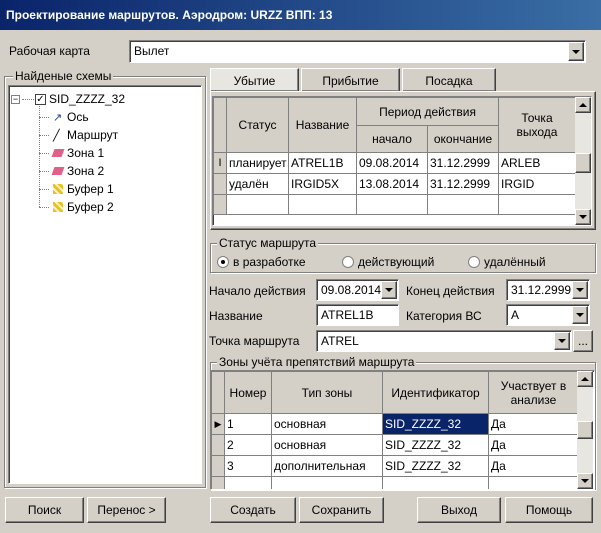 This screenshot has width=601, height=533. What do you see at coordinates (257, 163) in the screenshot?
I see `cell: планирует` at bounding box center [257, 163].